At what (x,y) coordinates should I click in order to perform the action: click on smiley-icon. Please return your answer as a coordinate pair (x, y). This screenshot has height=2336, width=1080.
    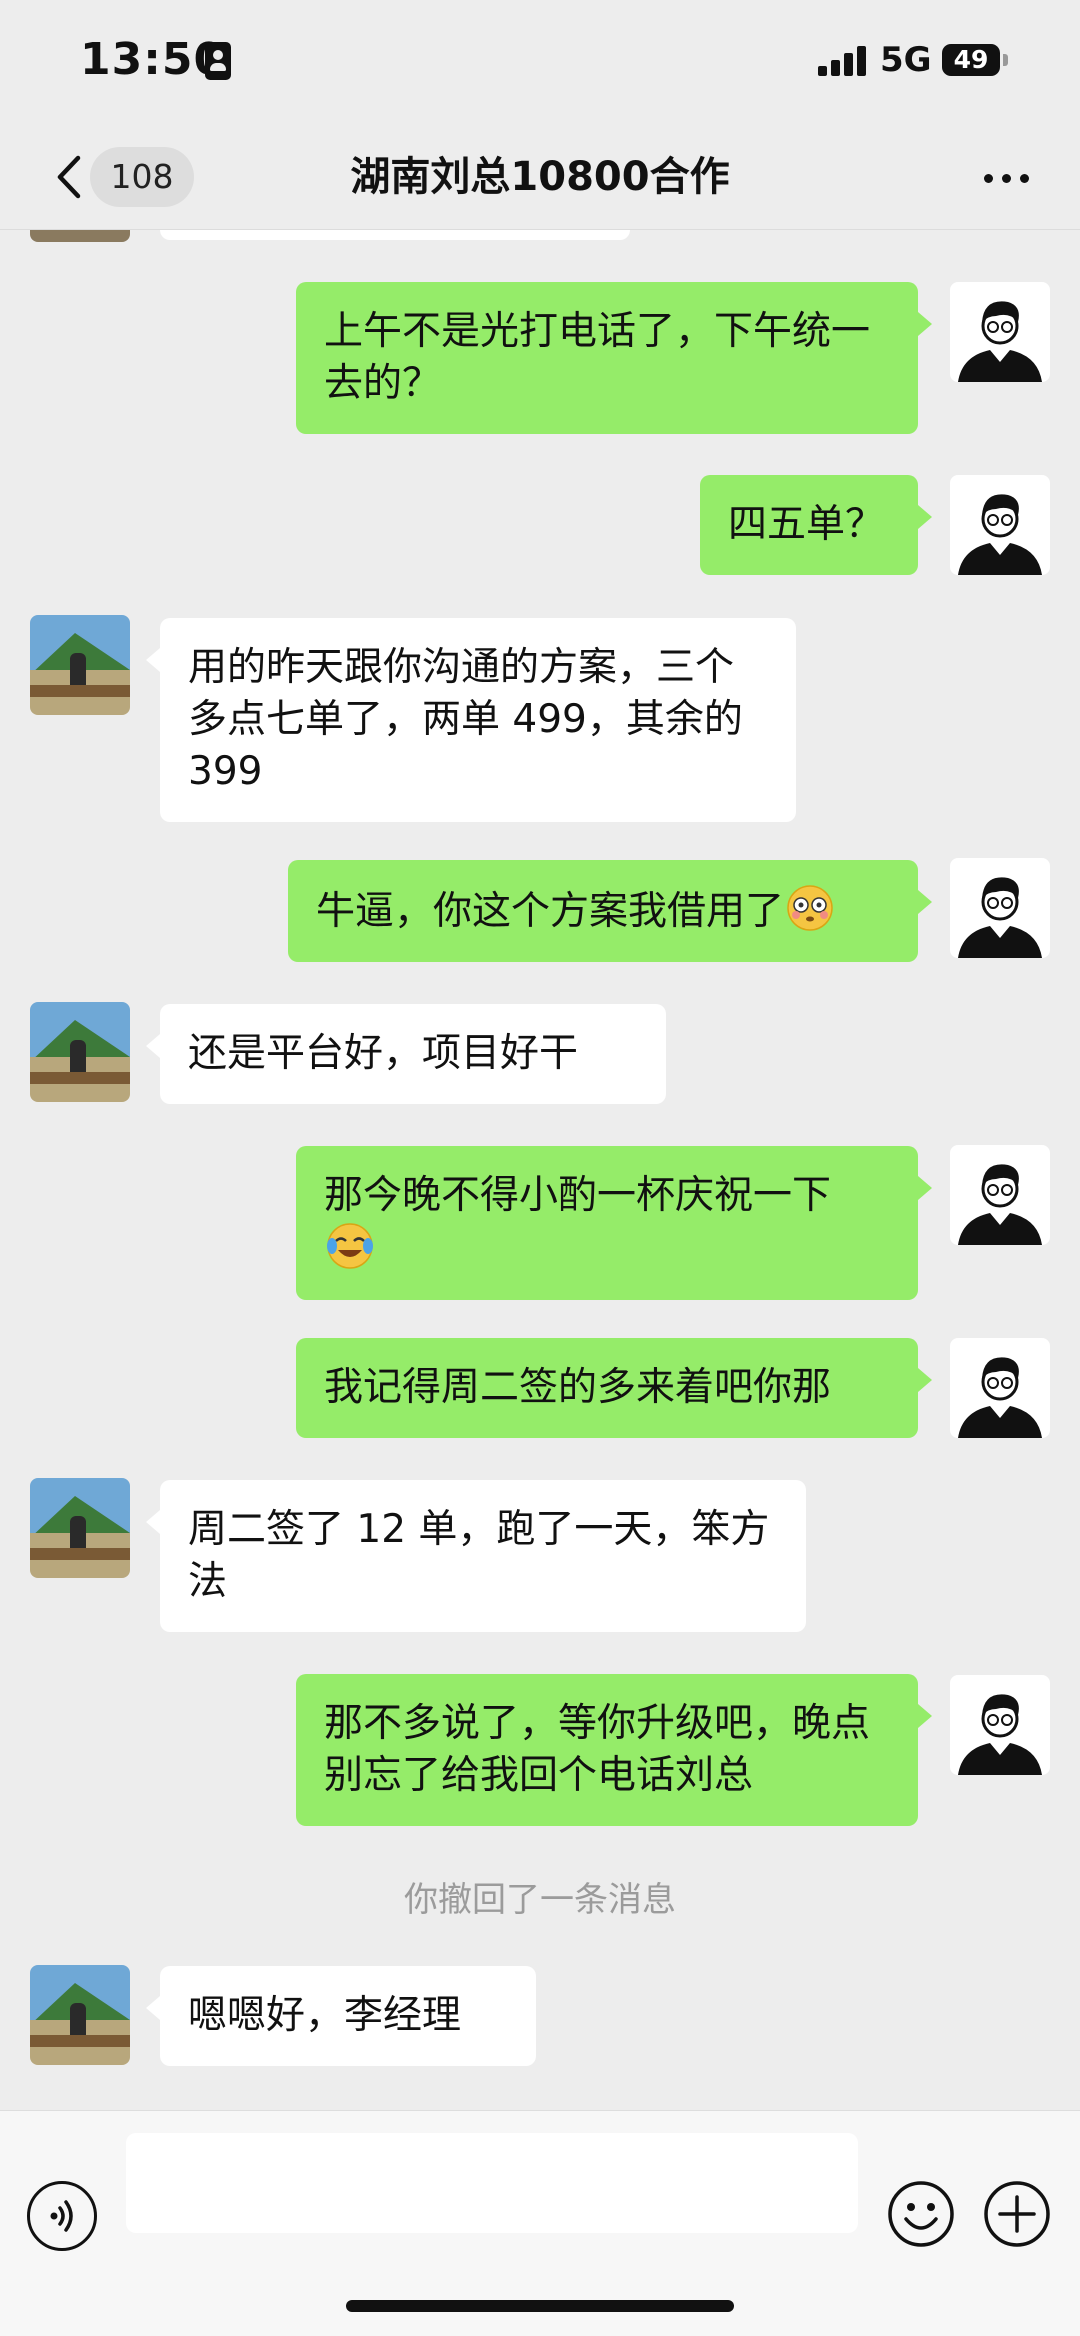
    Looking at the image, I should click on (921, 2214).